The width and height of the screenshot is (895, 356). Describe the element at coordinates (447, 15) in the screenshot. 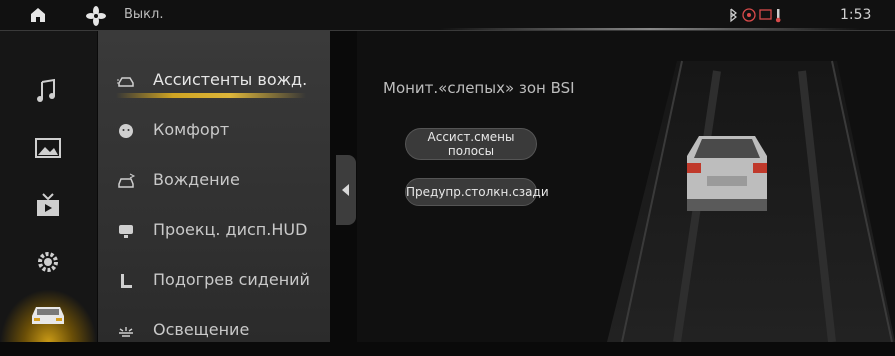

I see `status-bar: Выкл. 1:53` at that location.